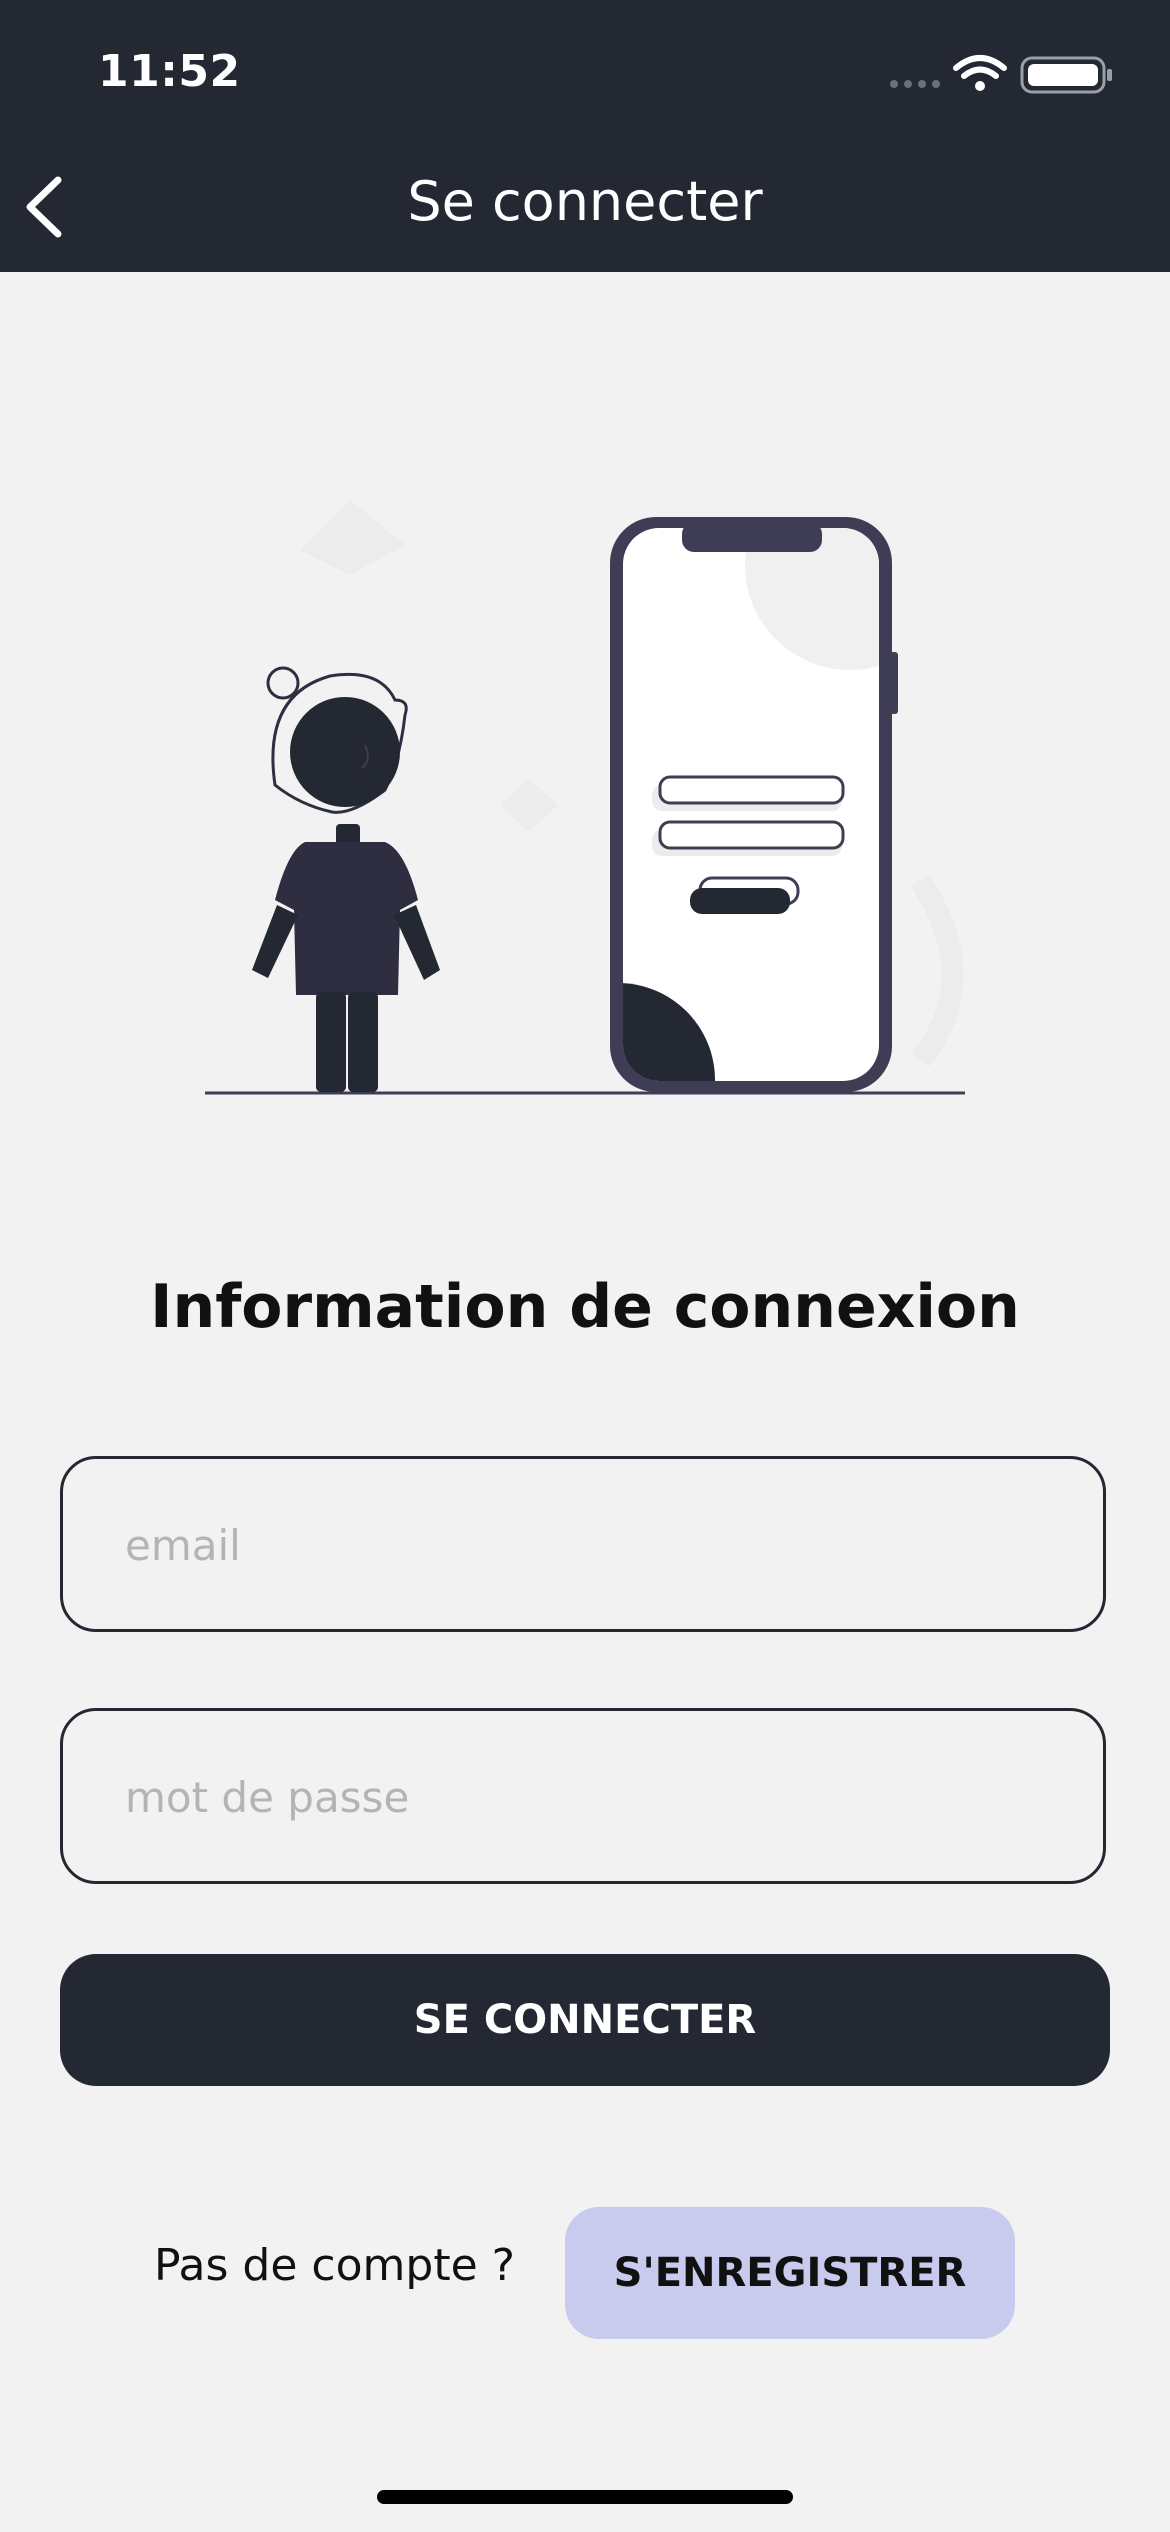 The height and width of the screenshot is (2532, 1170). I want to click on person-figure, so click(346, 879).